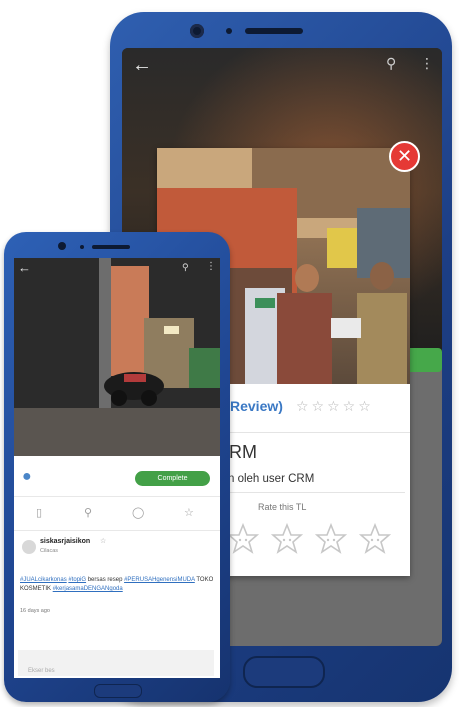  I want to click on review-label: Review), so click(256, 406).